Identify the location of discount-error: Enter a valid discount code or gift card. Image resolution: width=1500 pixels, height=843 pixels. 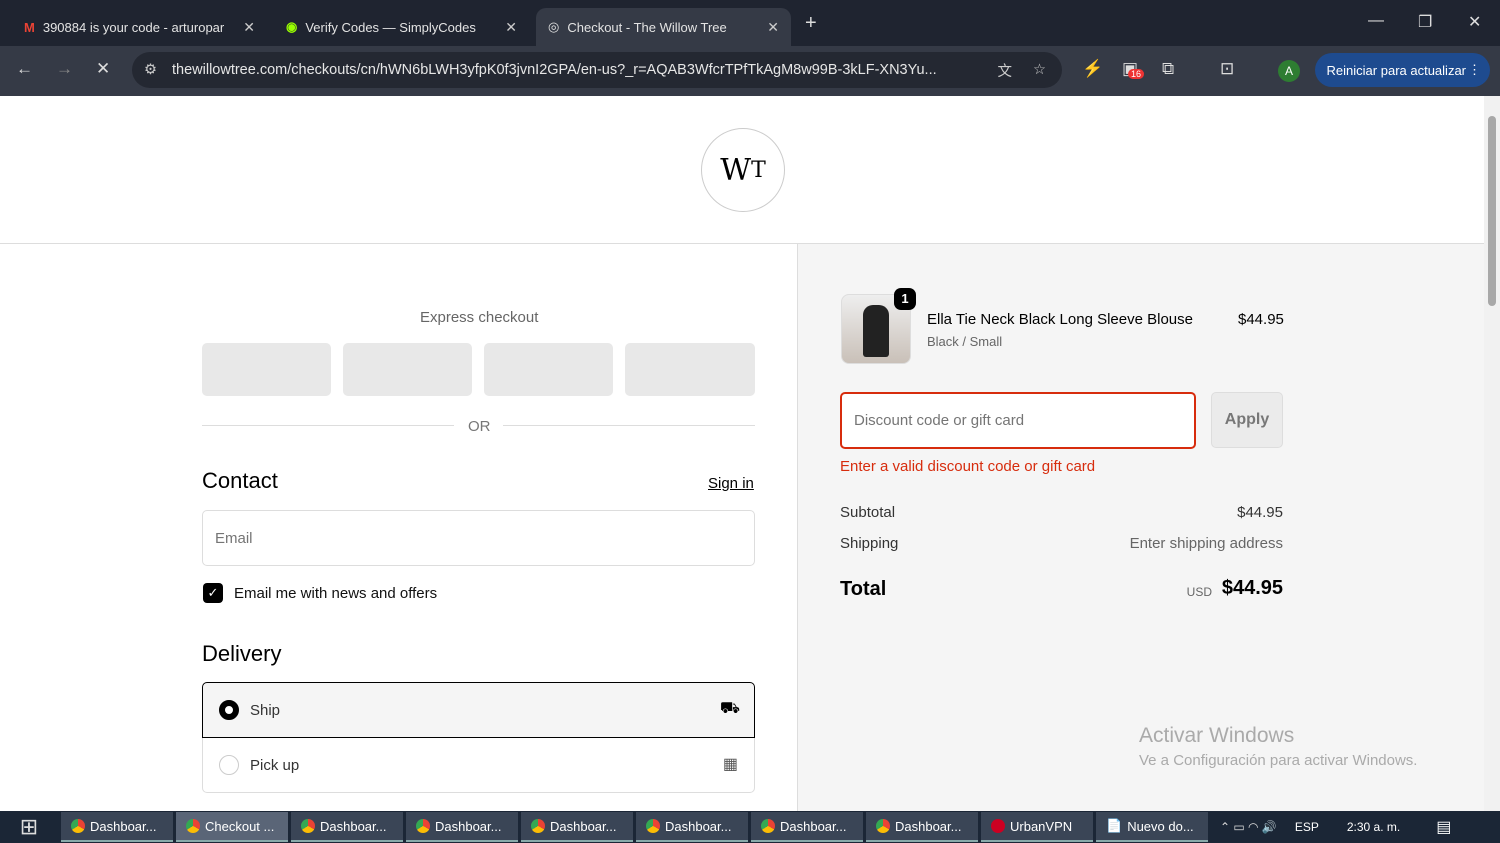
(968, 466).